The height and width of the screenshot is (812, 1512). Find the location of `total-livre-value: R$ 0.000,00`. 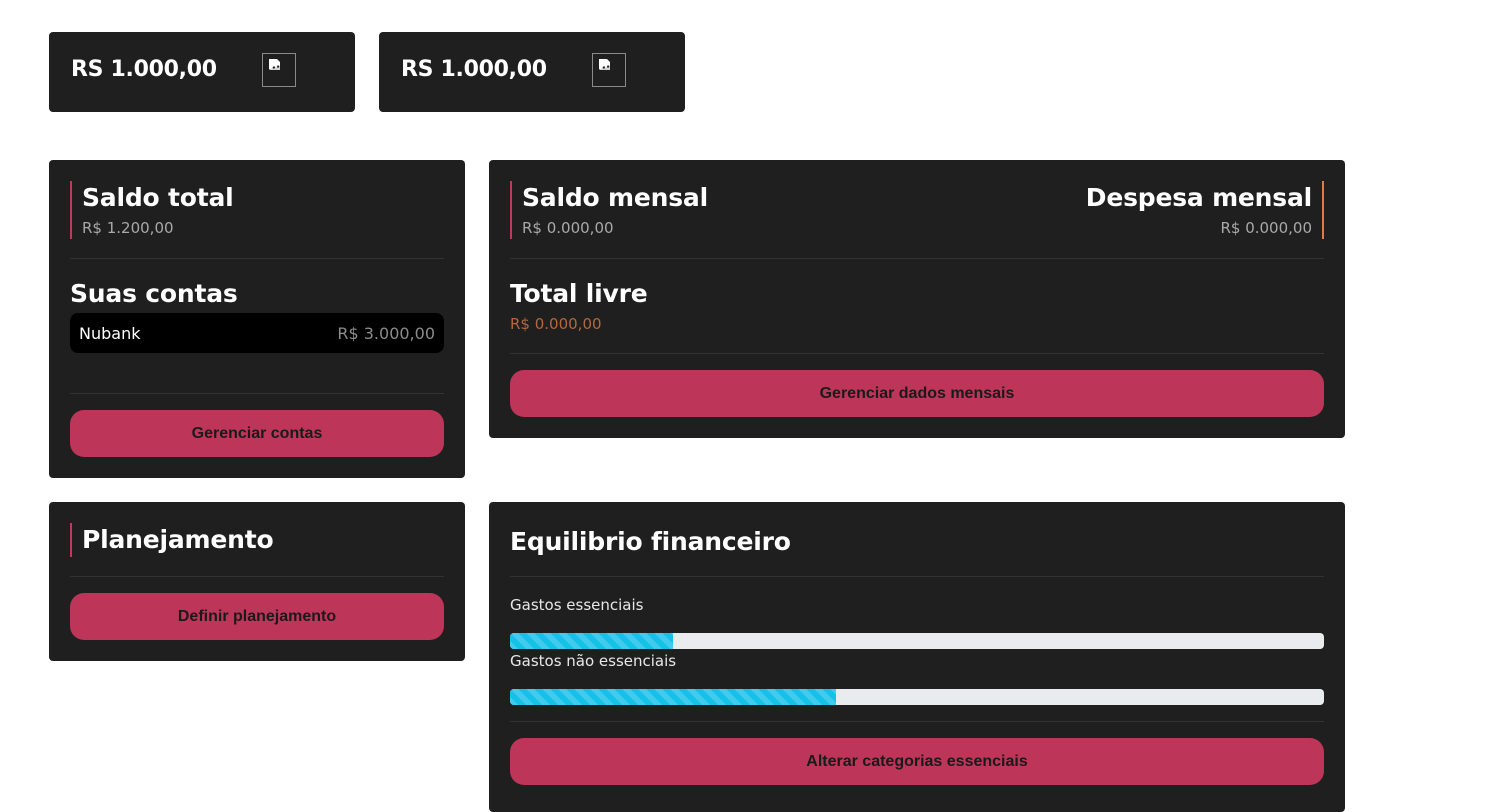

total-livre-value: R$ 0.000,00 is located at coordinates (556, 324).